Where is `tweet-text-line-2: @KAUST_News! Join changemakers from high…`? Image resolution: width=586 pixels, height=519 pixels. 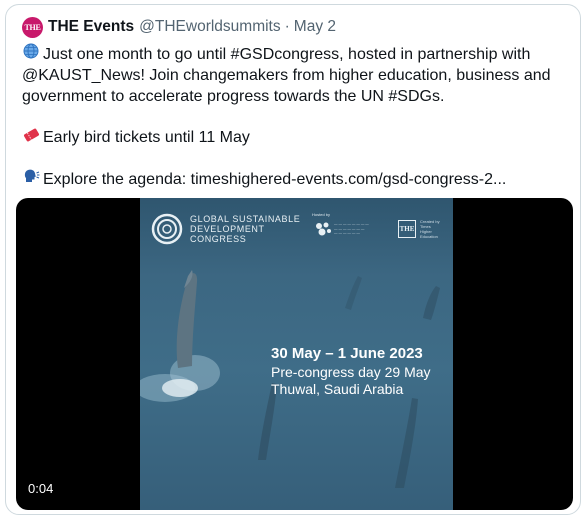
tweet-text-line-2: @KAUST_News! Join changemakers from high… is located at coordinates (286, 75).